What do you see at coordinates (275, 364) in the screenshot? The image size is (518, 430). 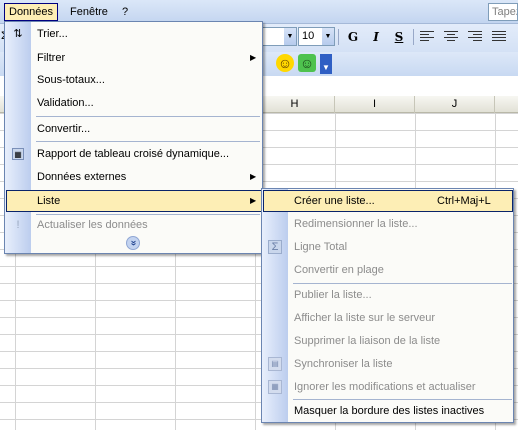 I see `sync-icon: ▤` at bounding box center [275, 364].